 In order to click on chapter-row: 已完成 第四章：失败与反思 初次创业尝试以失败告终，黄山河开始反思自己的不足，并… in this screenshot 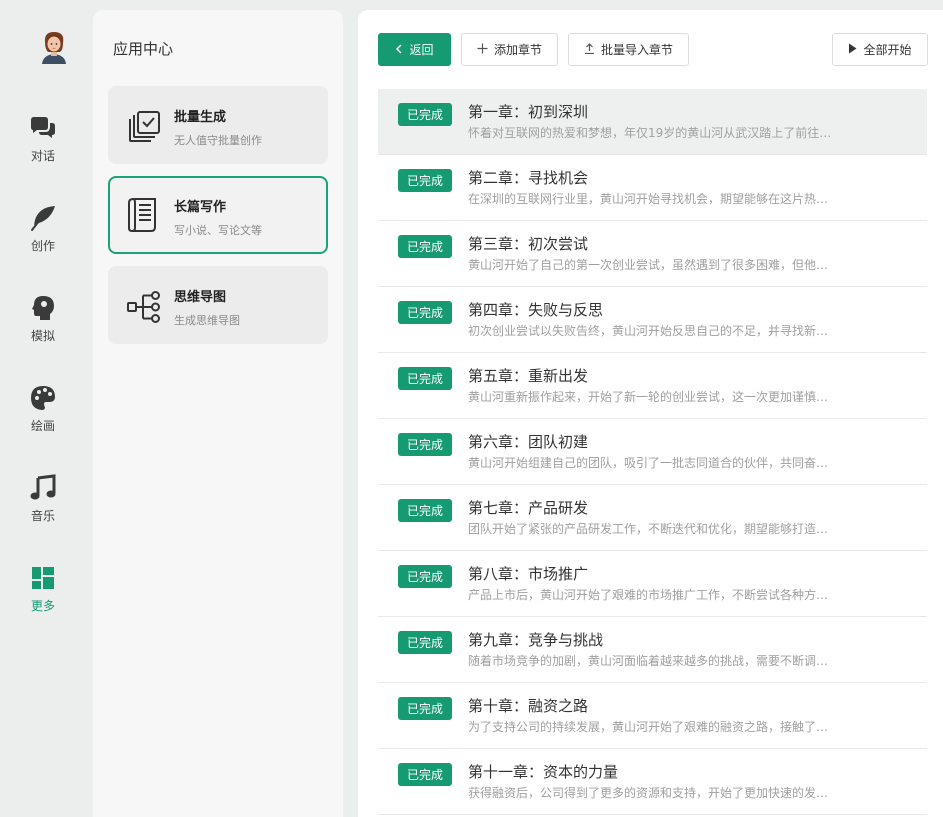, I will do `click(652, 320)`.